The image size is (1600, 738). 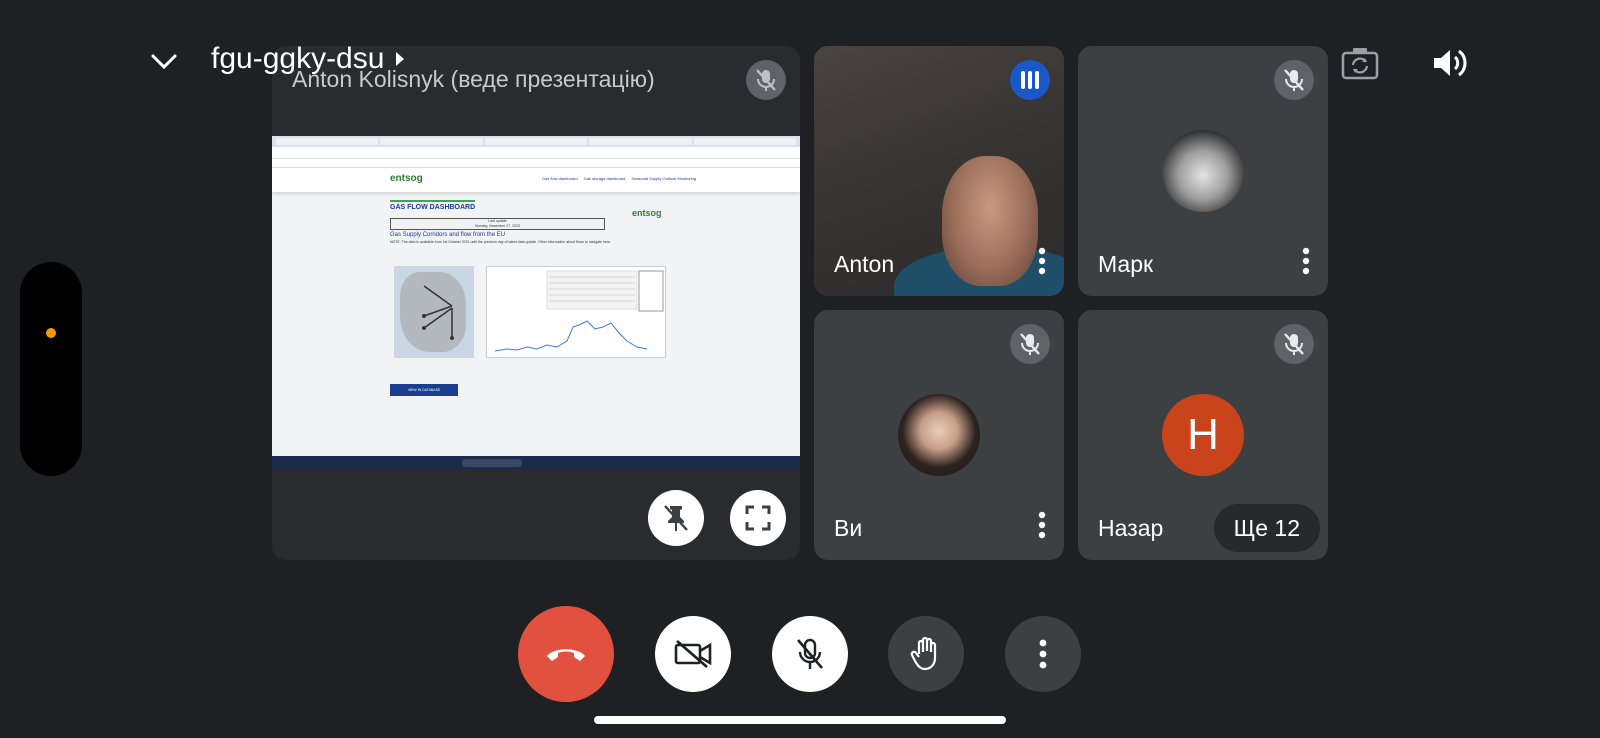 What do you see at coordinates (848, 528) in the screenshot?
I see `participant-name: Ви` at bounding box center [848, 528].